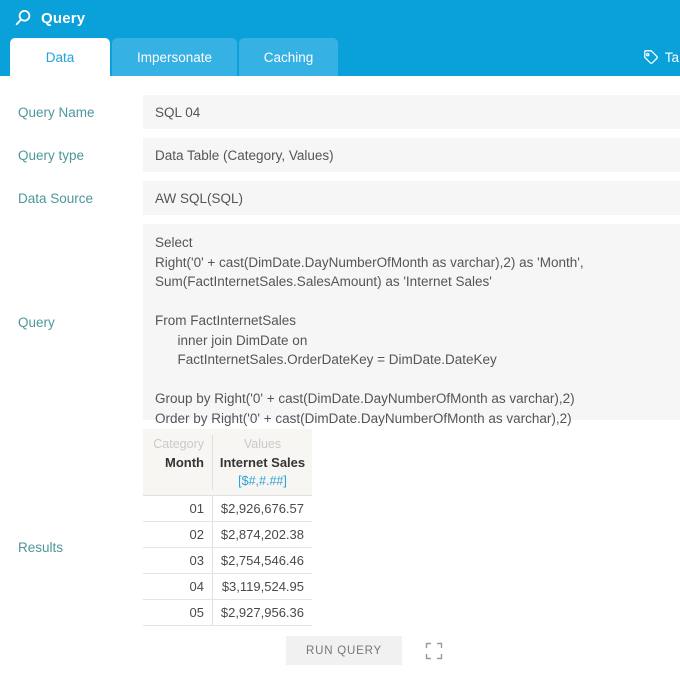 This screenshot has height=680, width=680. Describe the element at coordinates (262, 508) in the screenshot. I see `cell-sales: $2,926,676.57` at that location.